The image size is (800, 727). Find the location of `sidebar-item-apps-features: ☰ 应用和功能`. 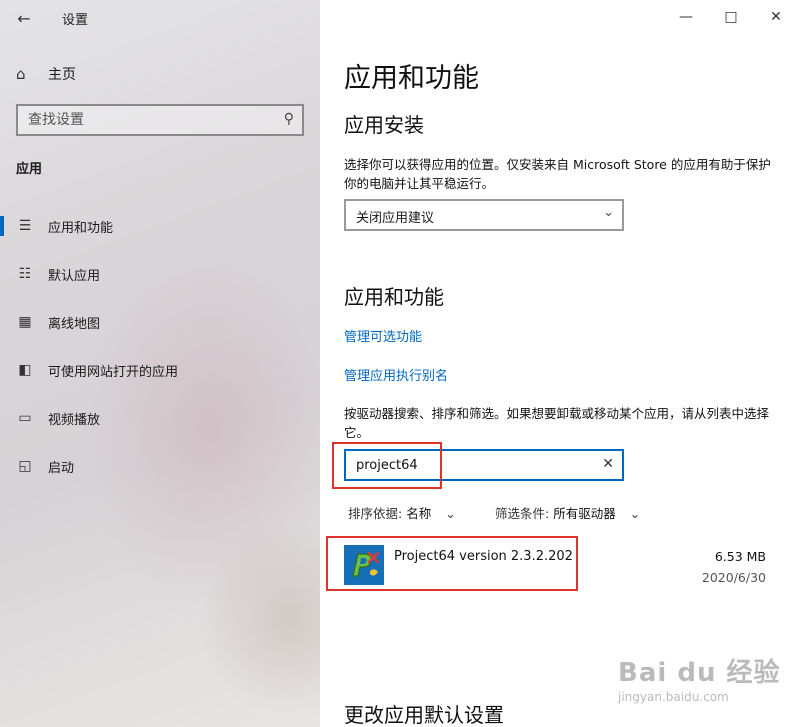

sidebar-item-apps-features: ☰ 应用和功能 is located at coordinates (160, 226).